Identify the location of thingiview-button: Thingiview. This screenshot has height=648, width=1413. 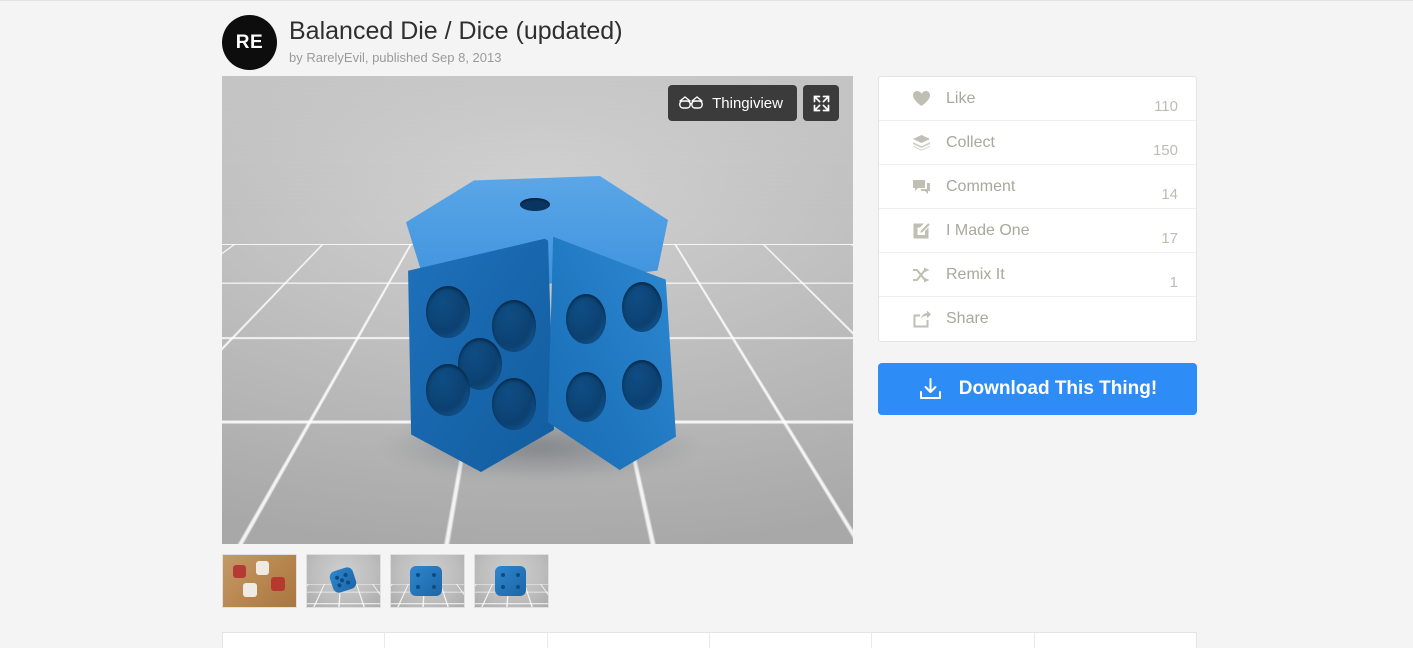
(732, 103).